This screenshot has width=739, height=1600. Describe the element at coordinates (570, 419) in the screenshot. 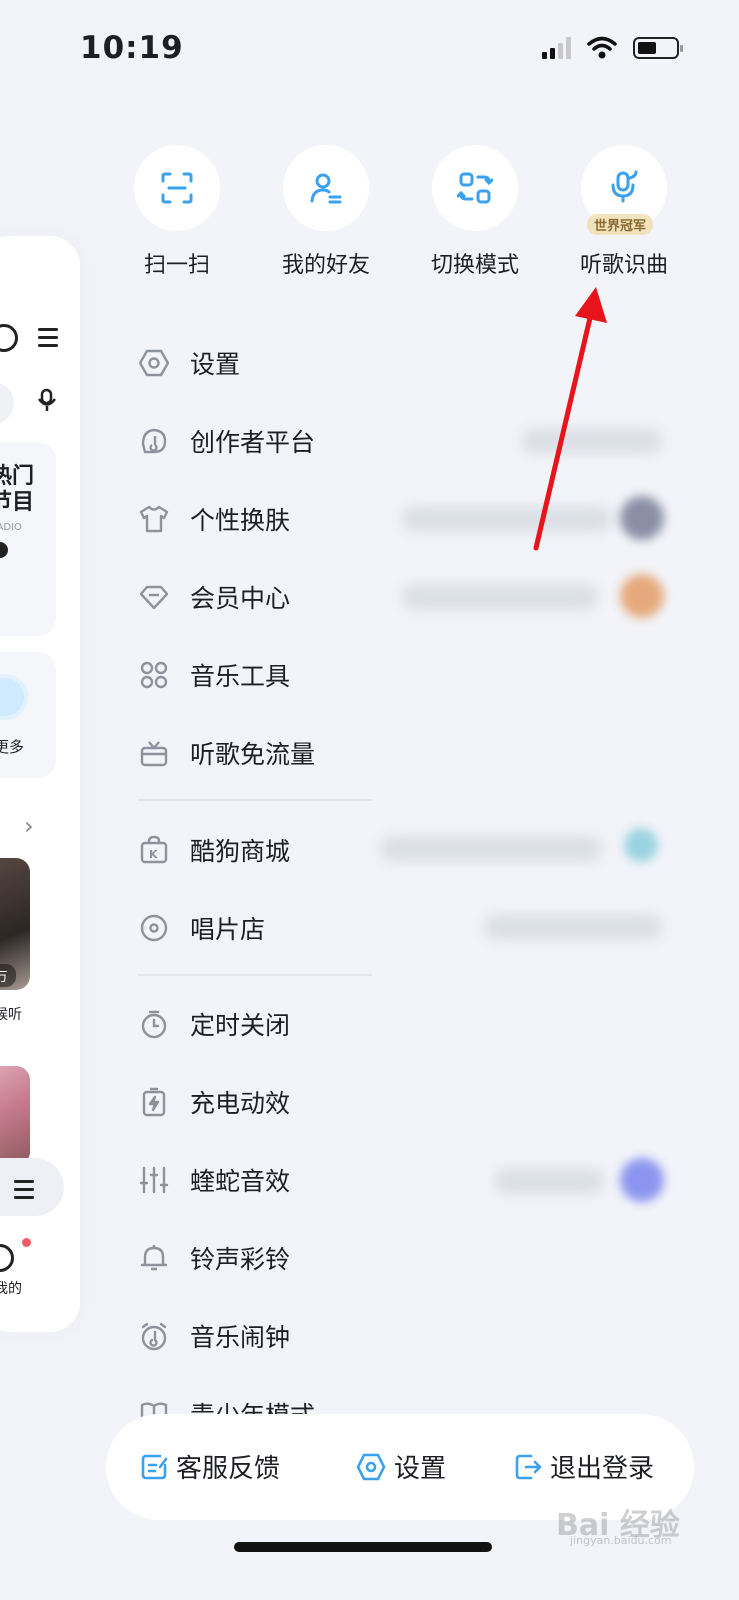

I see `annotation-arrow` at that location.